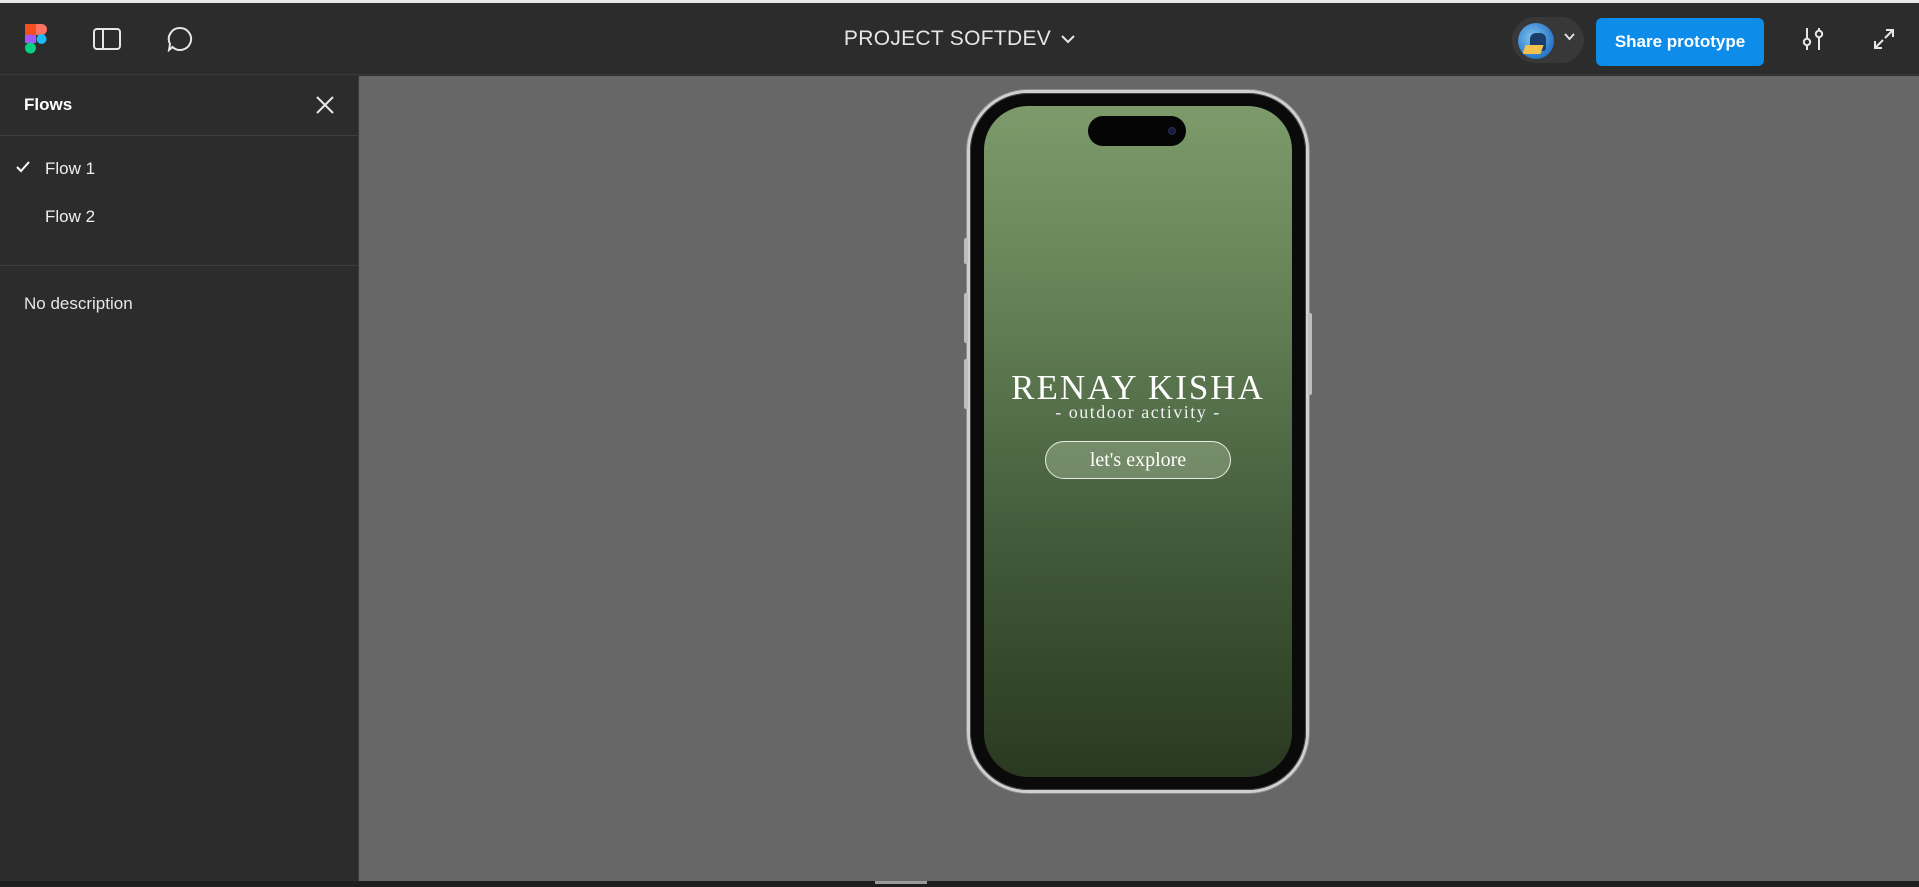 The height and width of the screenshot is (887, 1919). What do you see at coordinates (1680, 42) in the screenshot?
I see `share-prototype-button: Share prototype` at bounding box center [1680, 42].